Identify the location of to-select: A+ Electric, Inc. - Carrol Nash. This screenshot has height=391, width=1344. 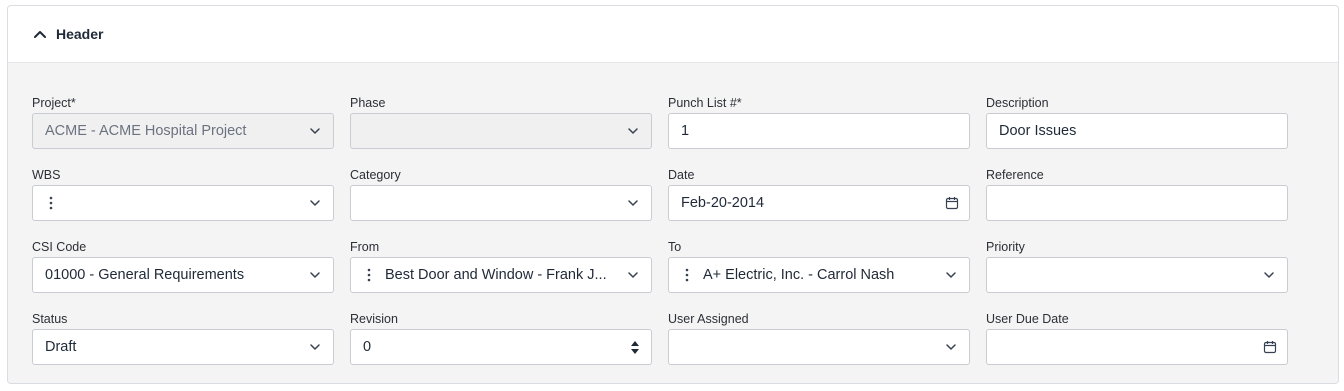
(819, 275).